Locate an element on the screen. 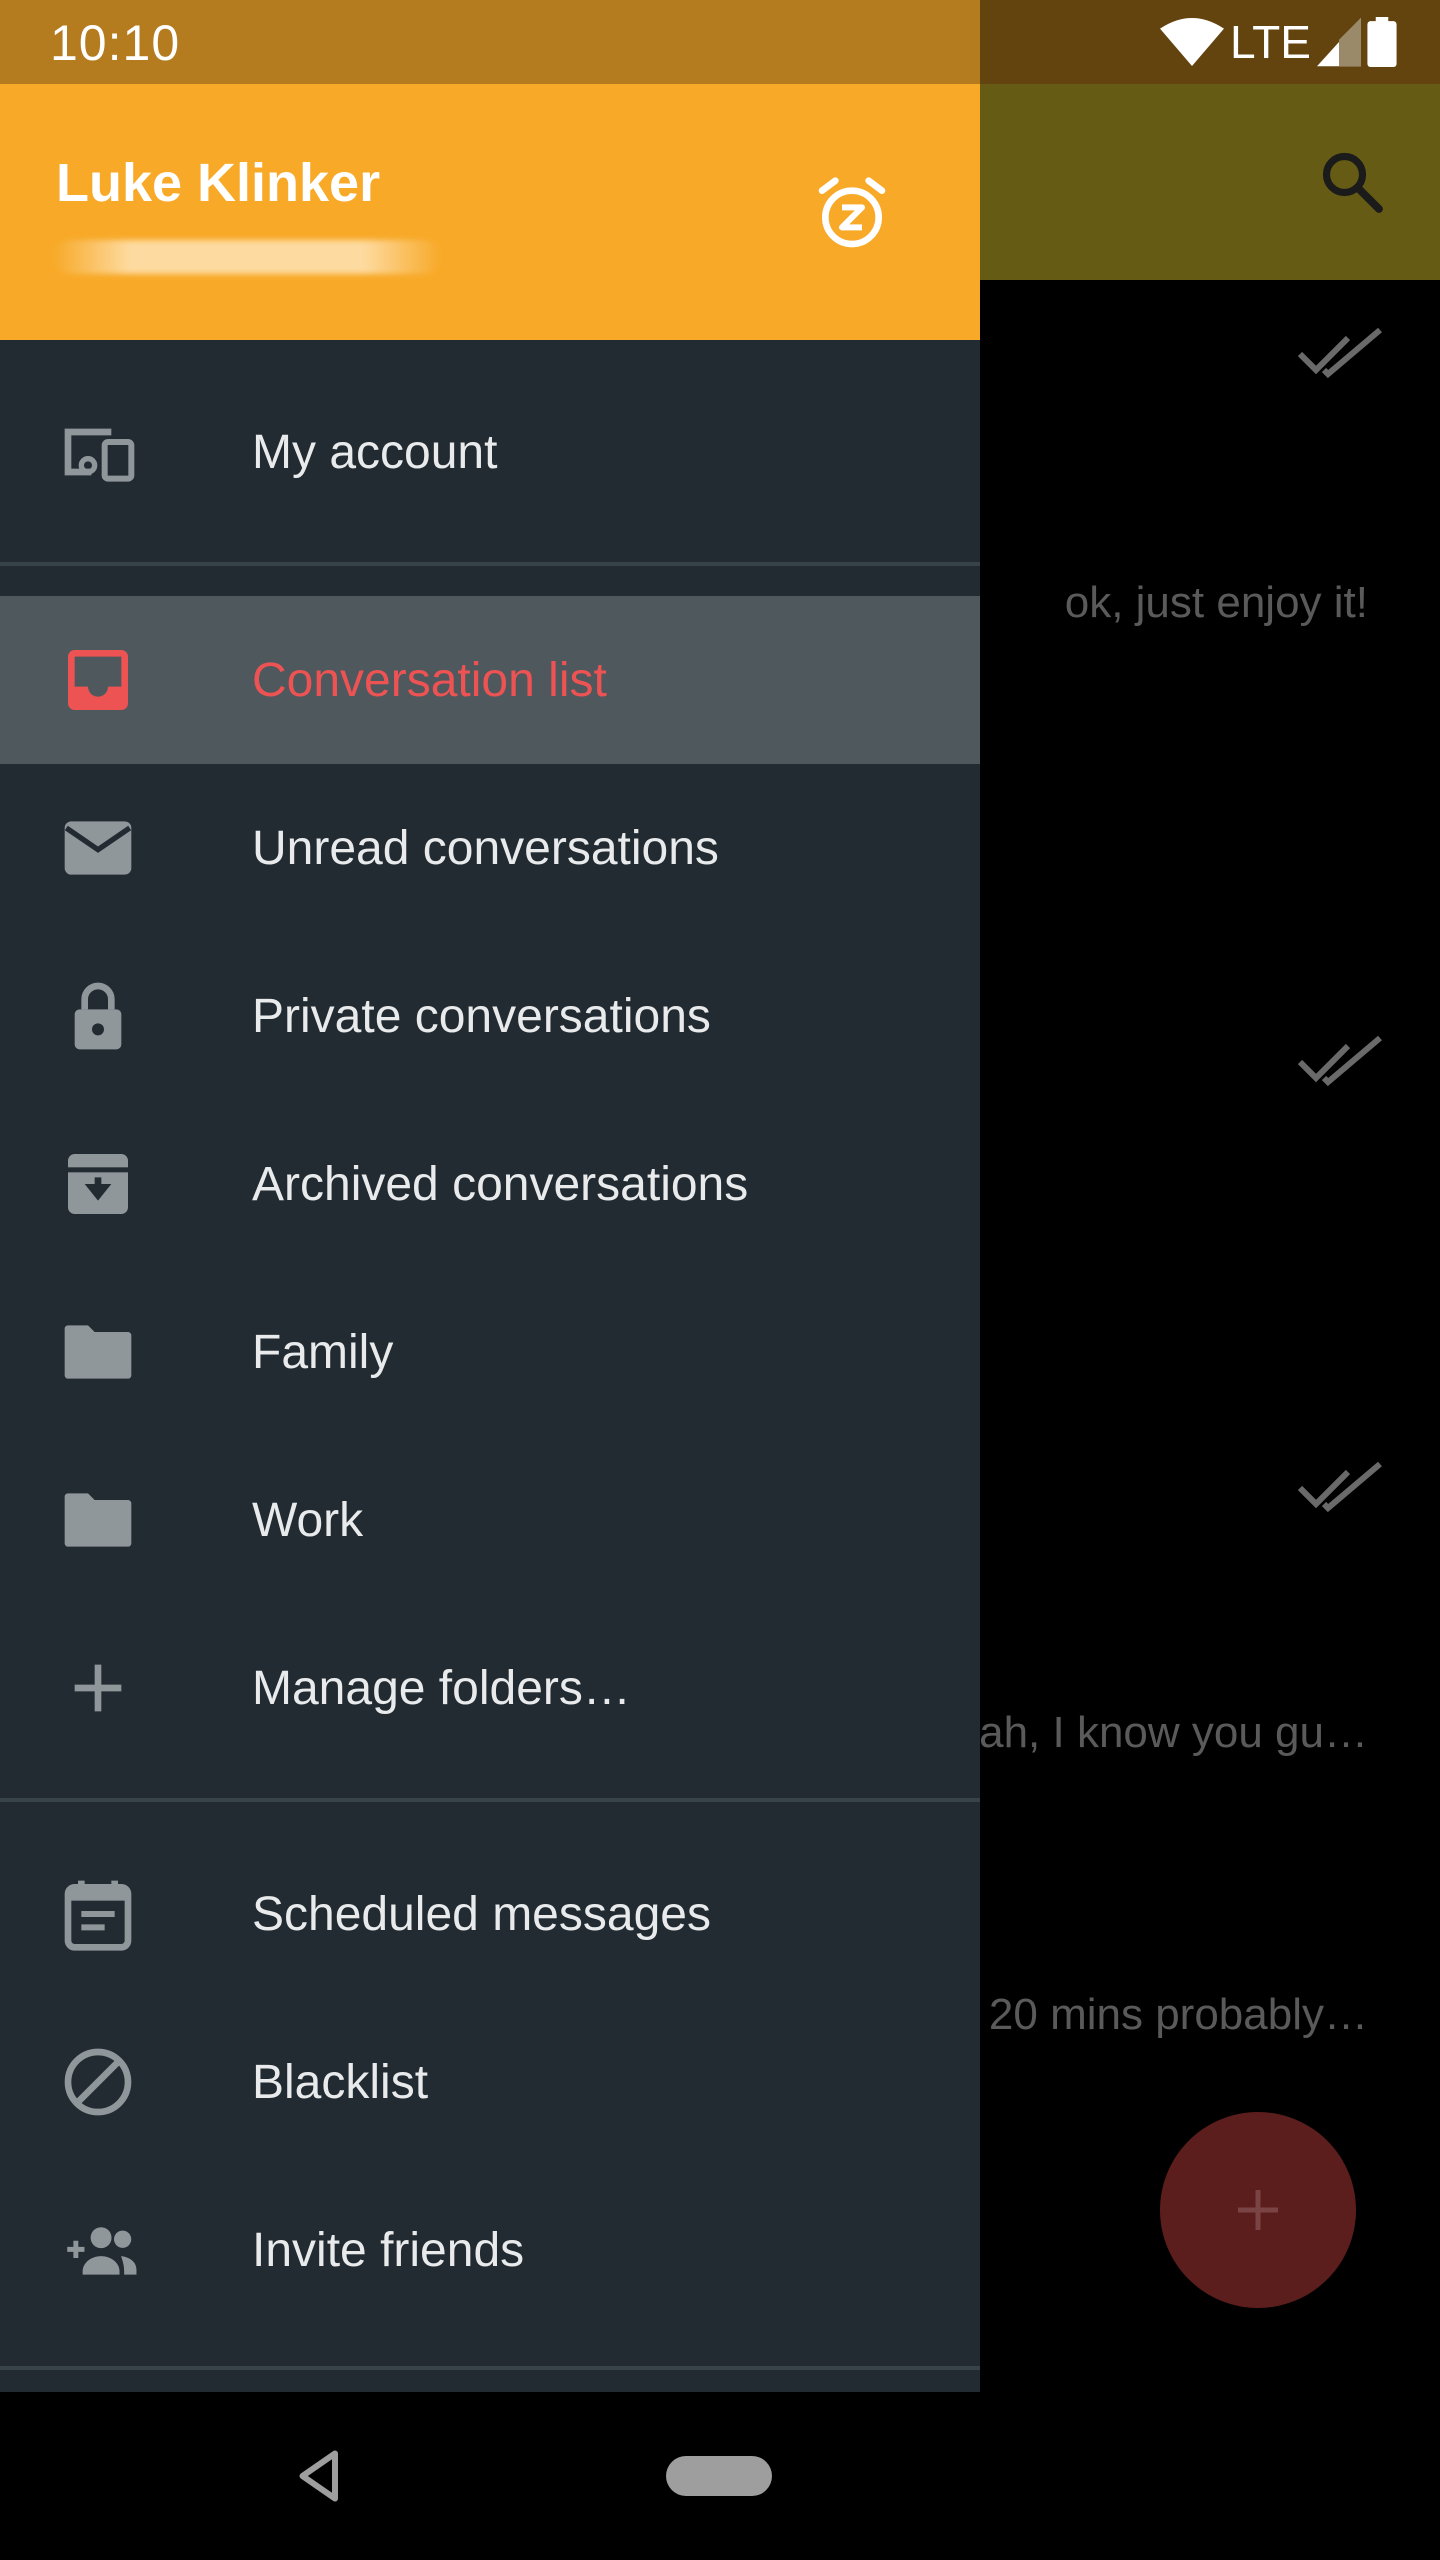 The image size is (1440, 2560). menu-item-scheduled-messages: Scheduled messages is located at coordinates (490, 1914).